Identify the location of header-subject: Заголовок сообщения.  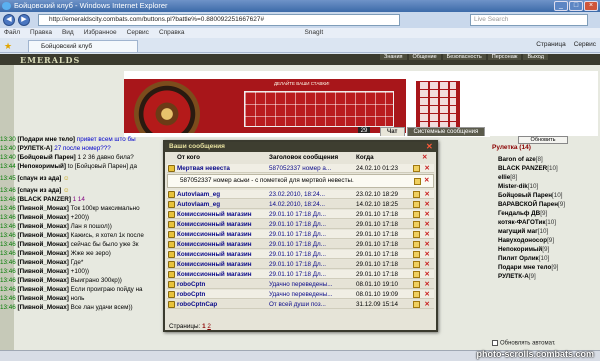
(304, 157).